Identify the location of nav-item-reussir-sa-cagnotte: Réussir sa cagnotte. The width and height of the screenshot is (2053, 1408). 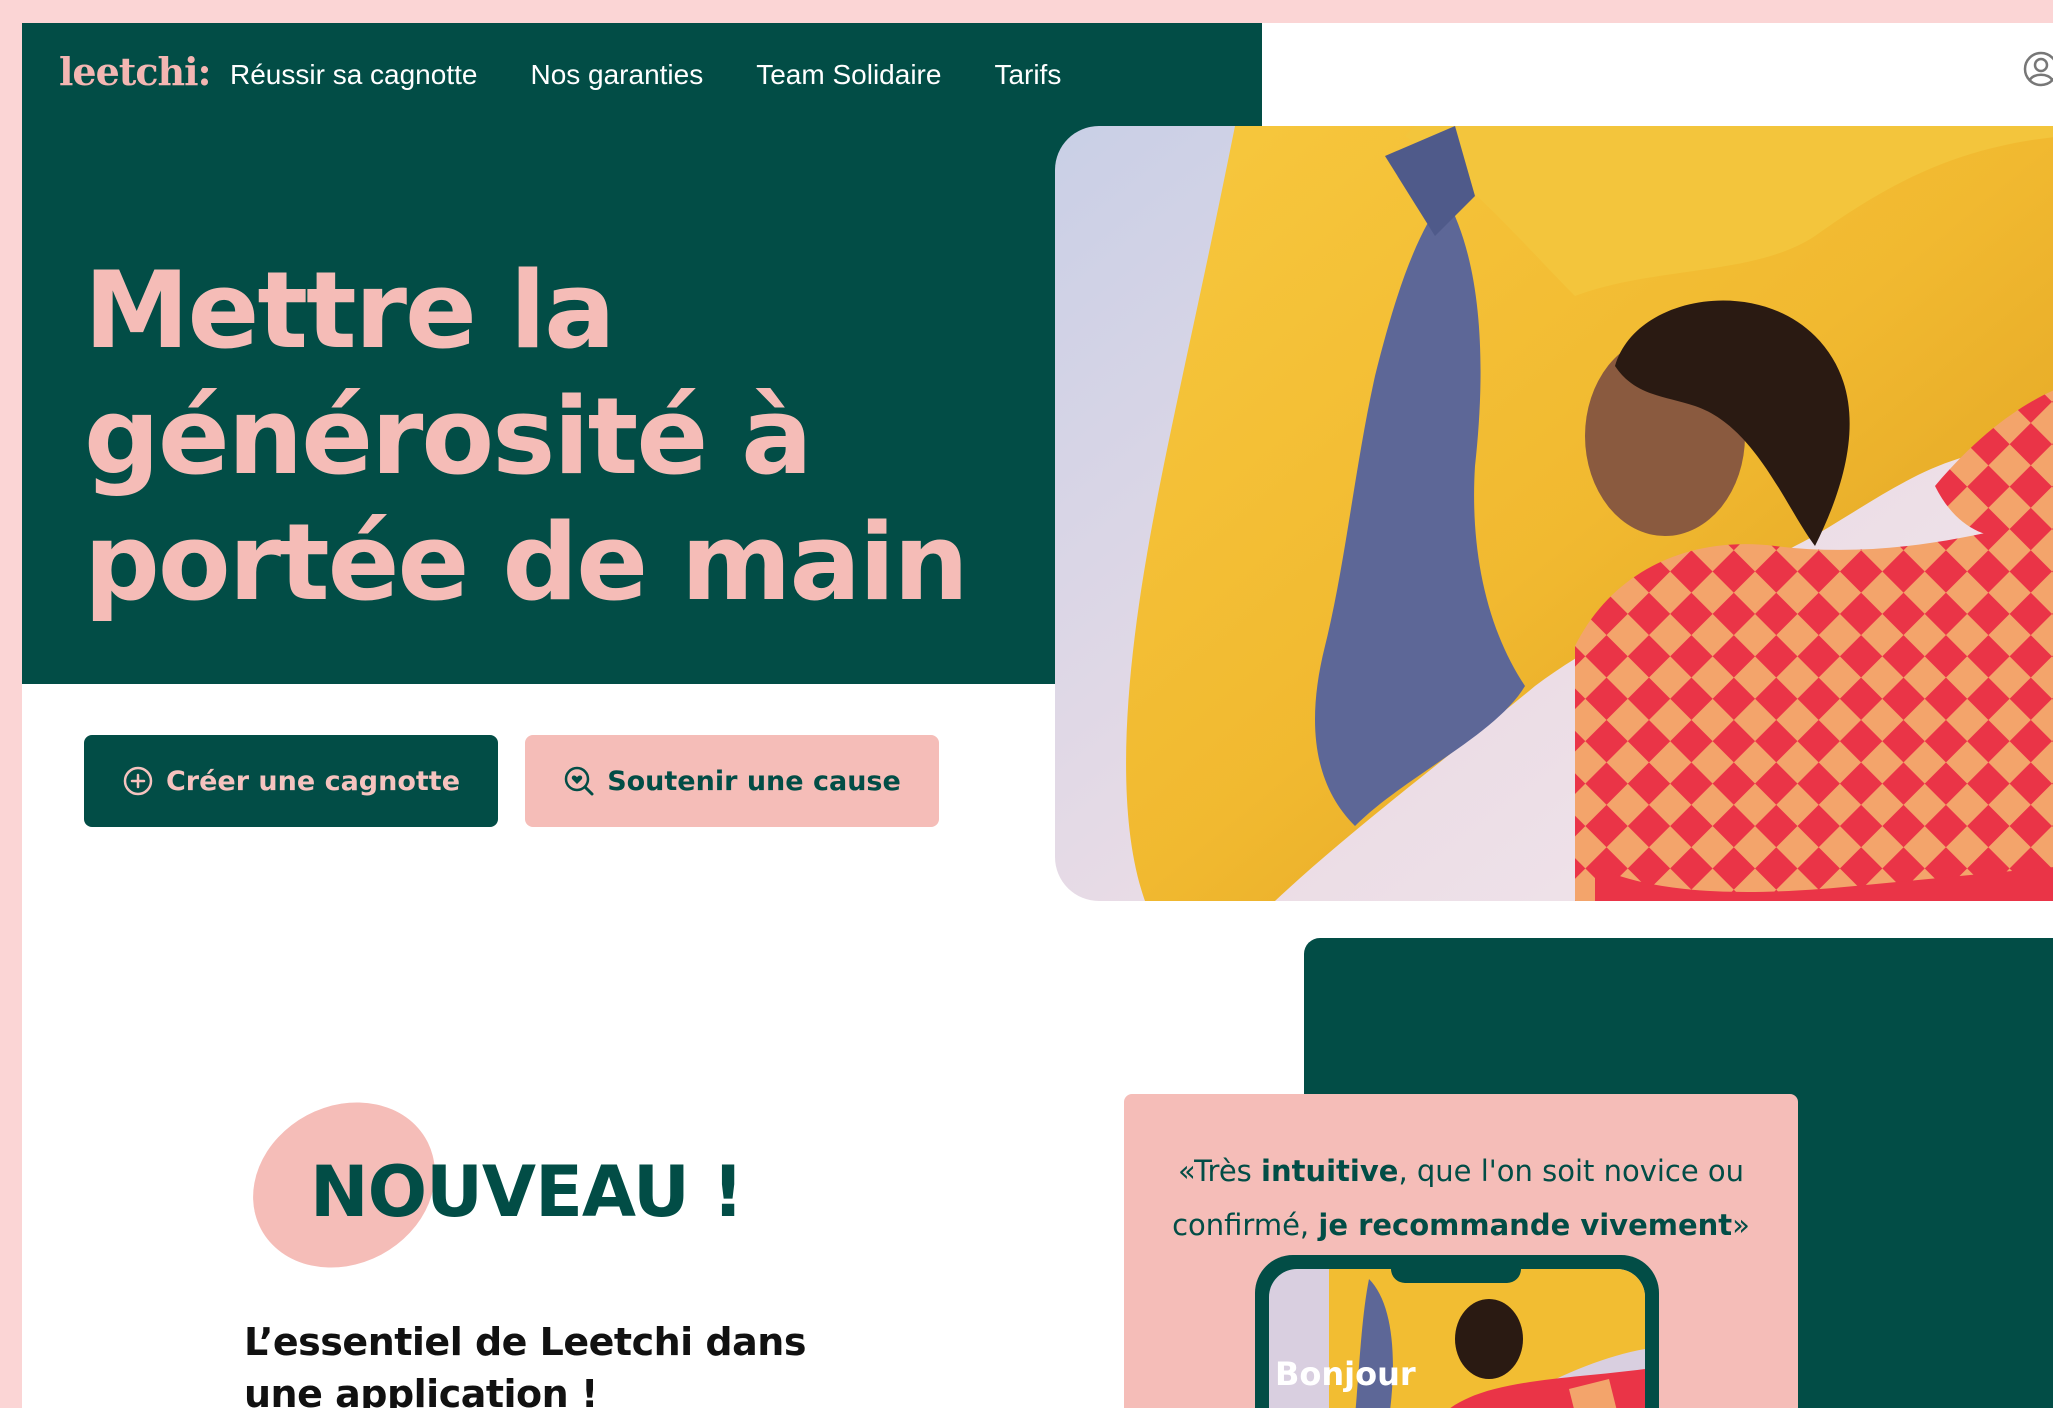
(353, 75).